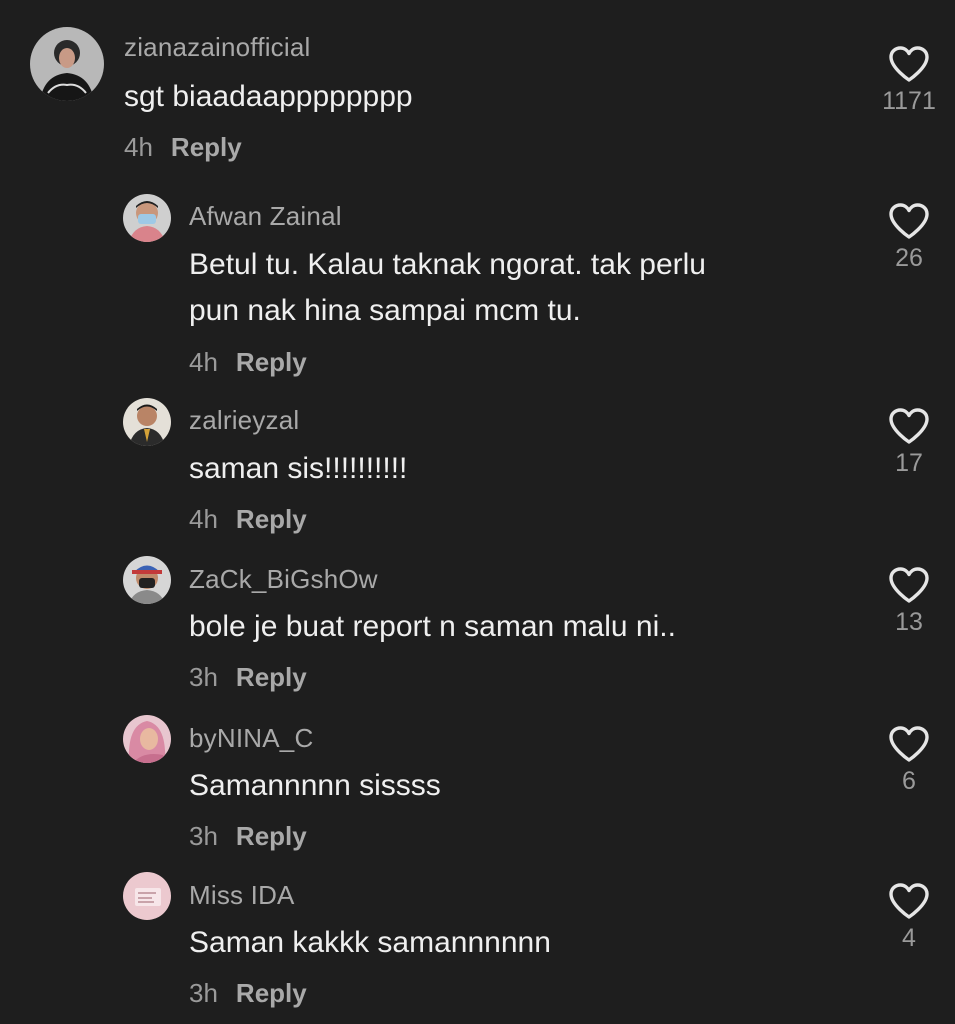  I want to click on like-count: 26, so click(909, 258).